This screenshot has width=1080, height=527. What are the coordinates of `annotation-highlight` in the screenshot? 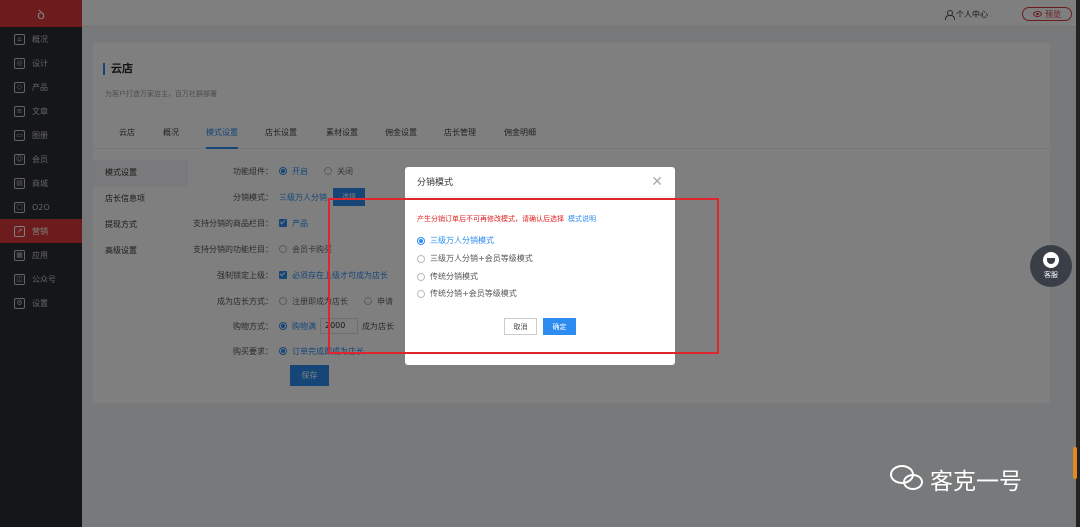 It's located at (523, 276).